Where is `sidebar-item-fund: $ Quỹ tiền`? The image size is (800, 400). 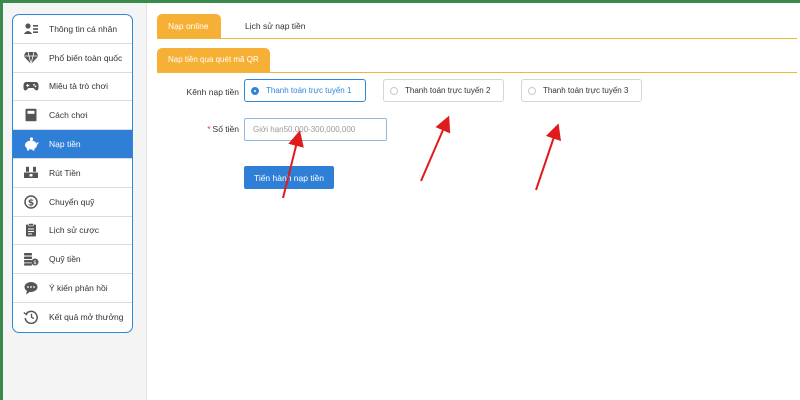 sidebar-item-fund: $ Quỹ tiền is located at coordinates (72, 260).